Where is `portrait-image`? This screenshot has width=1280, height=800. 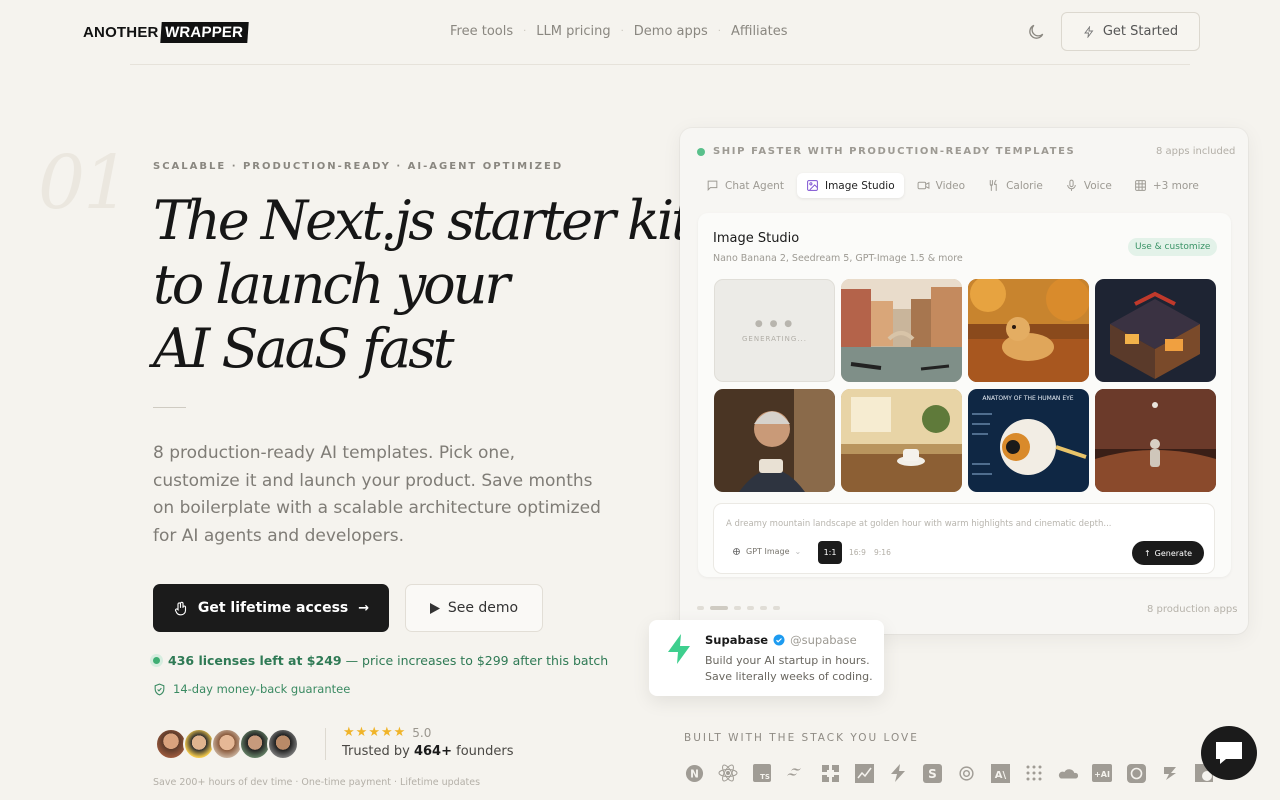 portrait-image is located at coordinates (774, 440).